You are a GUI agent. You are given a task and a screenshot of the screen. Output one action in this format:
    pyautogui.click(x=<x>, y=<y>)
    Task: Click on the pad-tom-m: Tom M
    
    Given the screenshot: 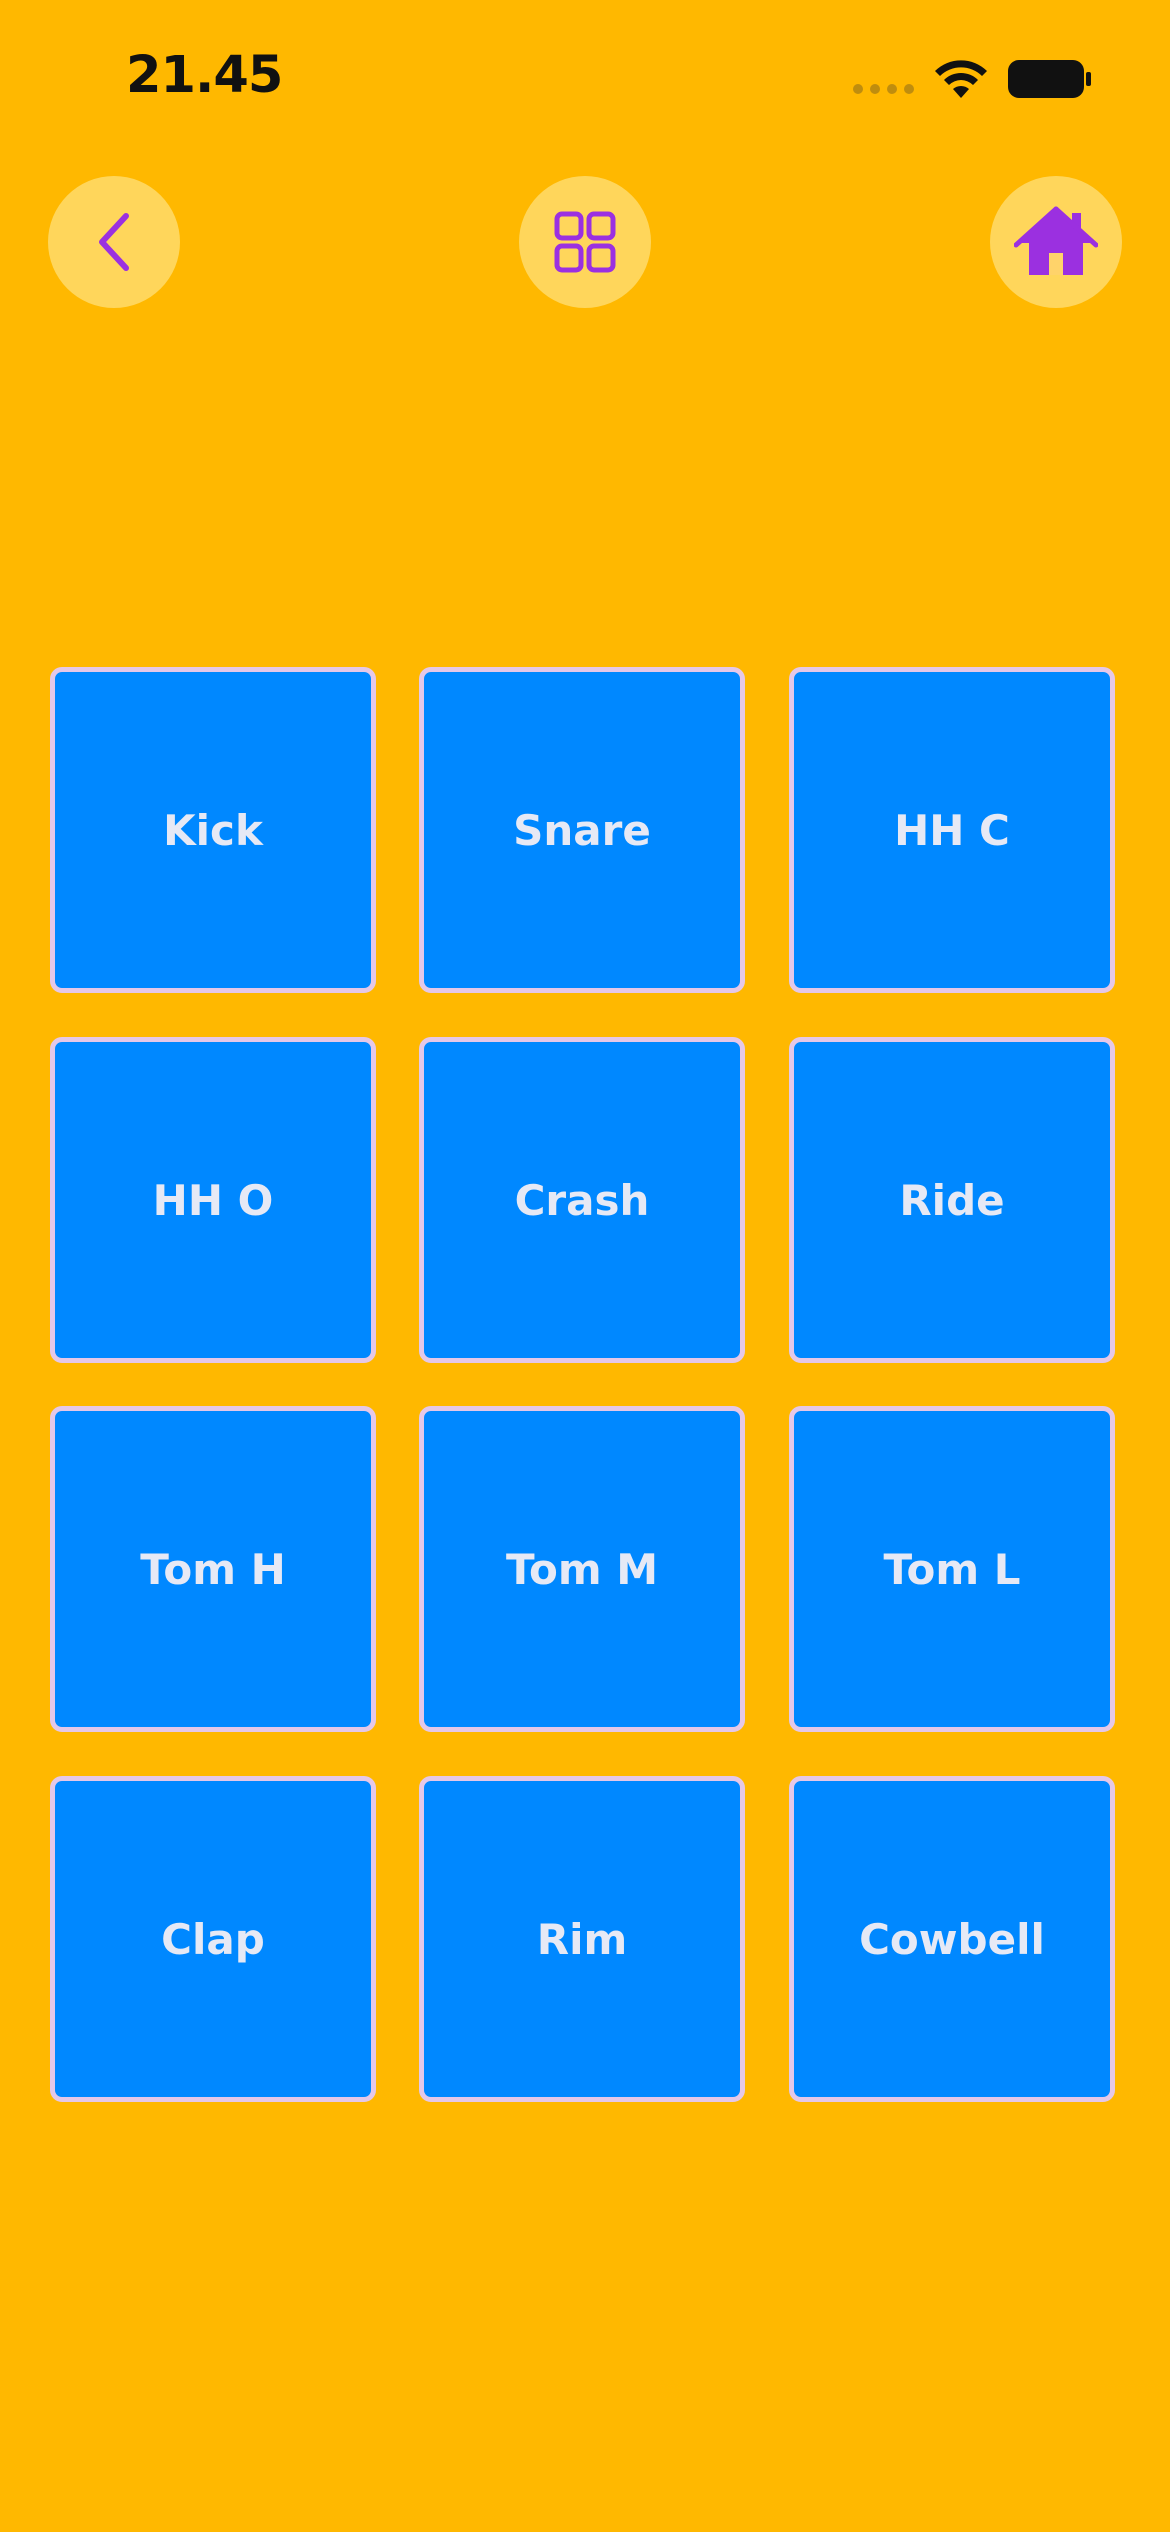 What is the action you would take?
    pyautogui.click(x=582, y=1569)
    